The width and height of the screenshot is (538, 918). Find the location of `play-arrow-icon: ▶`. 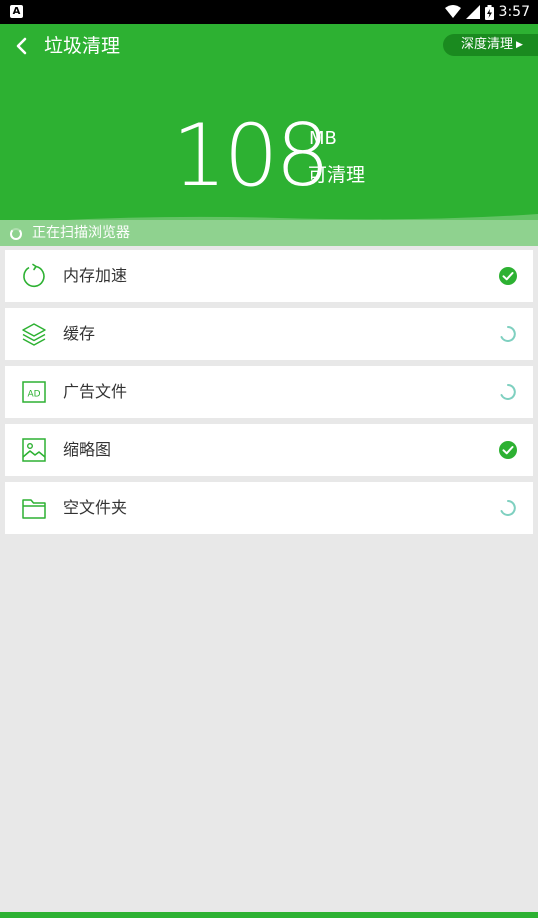

play-arrow-icon: ▶ is located at coordinates (519, 45).